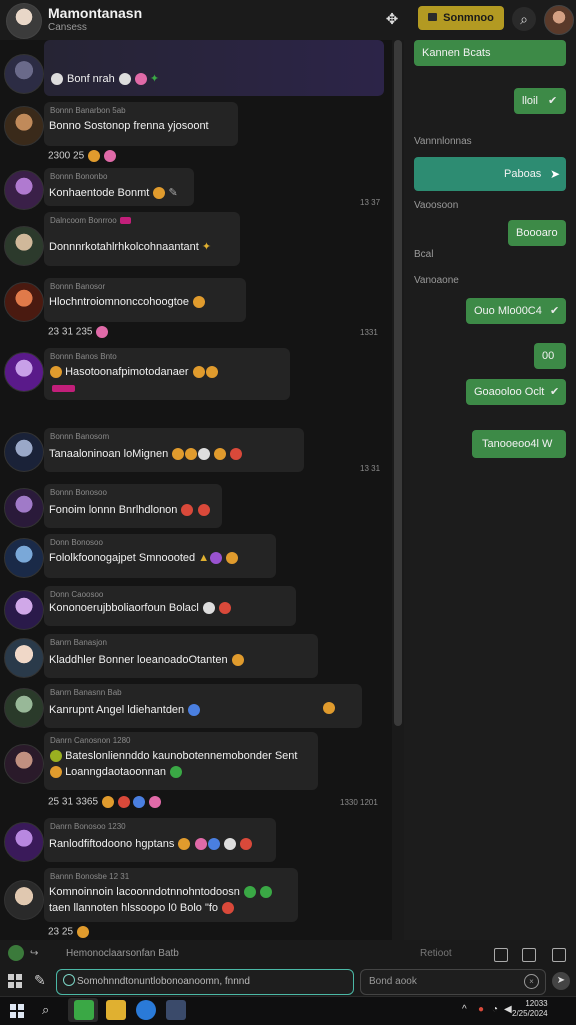  I want to click on teal-chip: Paboas ➤, so click(490, 174).